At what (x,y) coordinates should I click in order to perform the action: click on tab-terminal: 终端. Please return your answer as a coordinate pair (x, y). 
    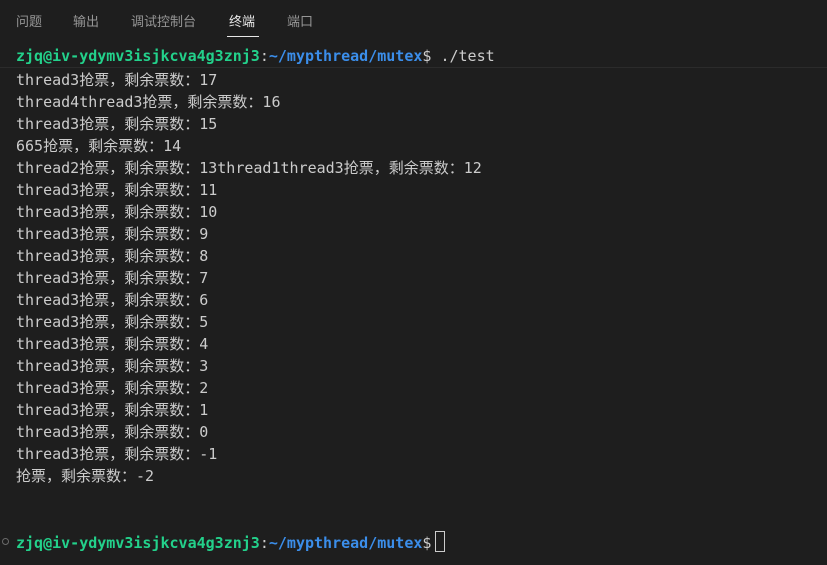
    Looking at the image, I should click on (242, 23).